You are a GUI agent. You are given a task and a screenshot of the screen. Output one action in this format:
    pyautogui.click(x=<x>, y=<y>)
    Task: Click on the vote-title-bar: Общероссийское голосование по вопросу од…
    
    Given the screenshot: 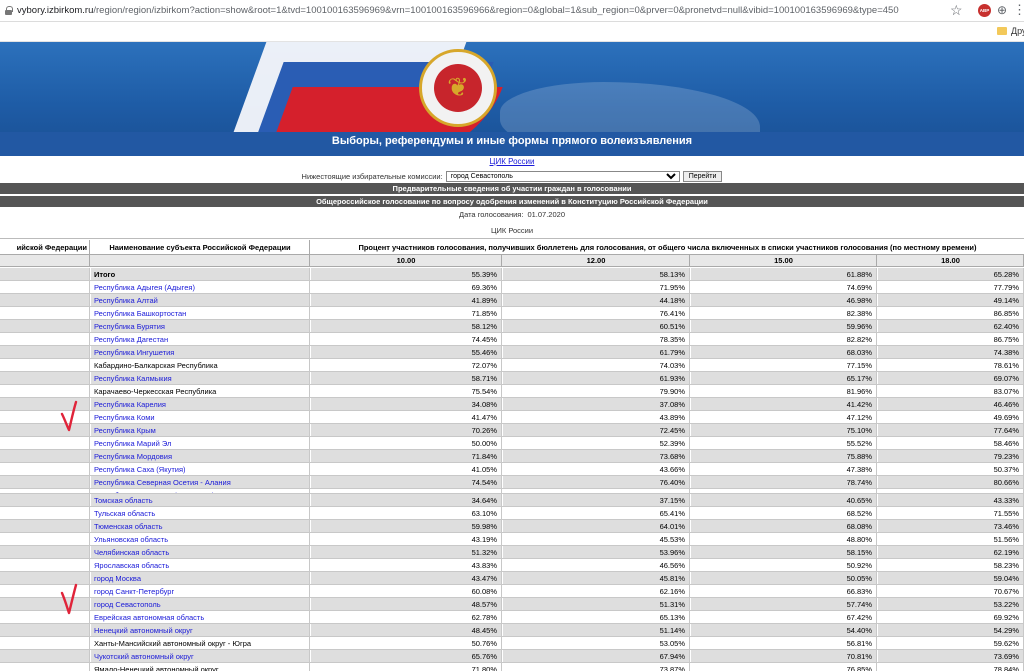 What is the action you would take?
    pyautogui.click(x=512, y=201)
    